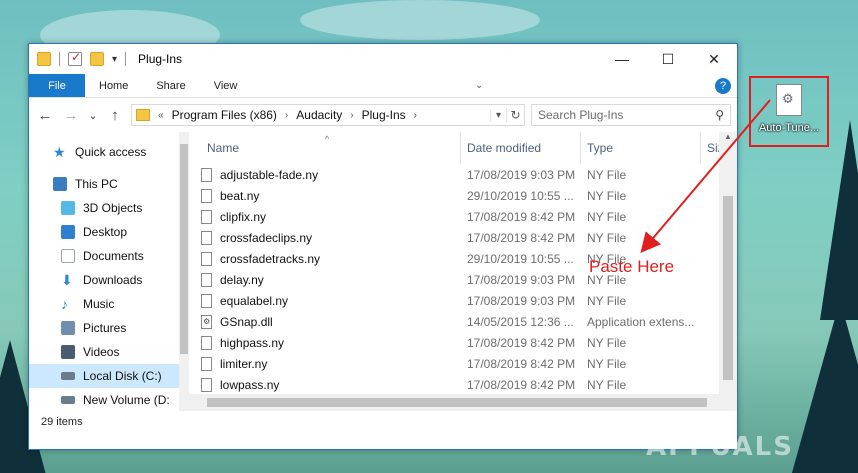  What do you see at coordinates (67, 280) in the screenshot?
I see `download-icon: ⬇` at bounding box center [67, 280].